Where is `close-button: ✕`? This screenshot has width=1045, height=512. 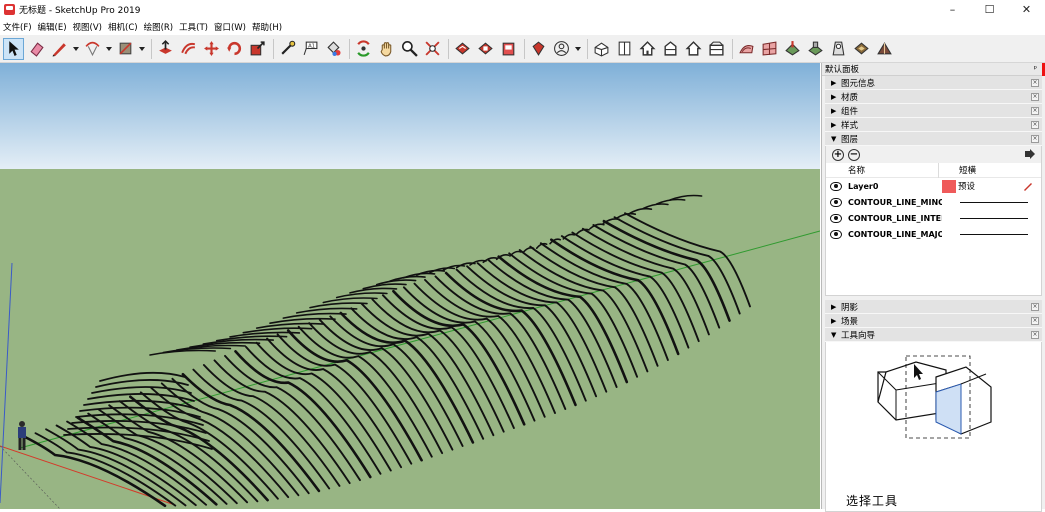
close-button: ✕ is located at coordinates (1026, 9).